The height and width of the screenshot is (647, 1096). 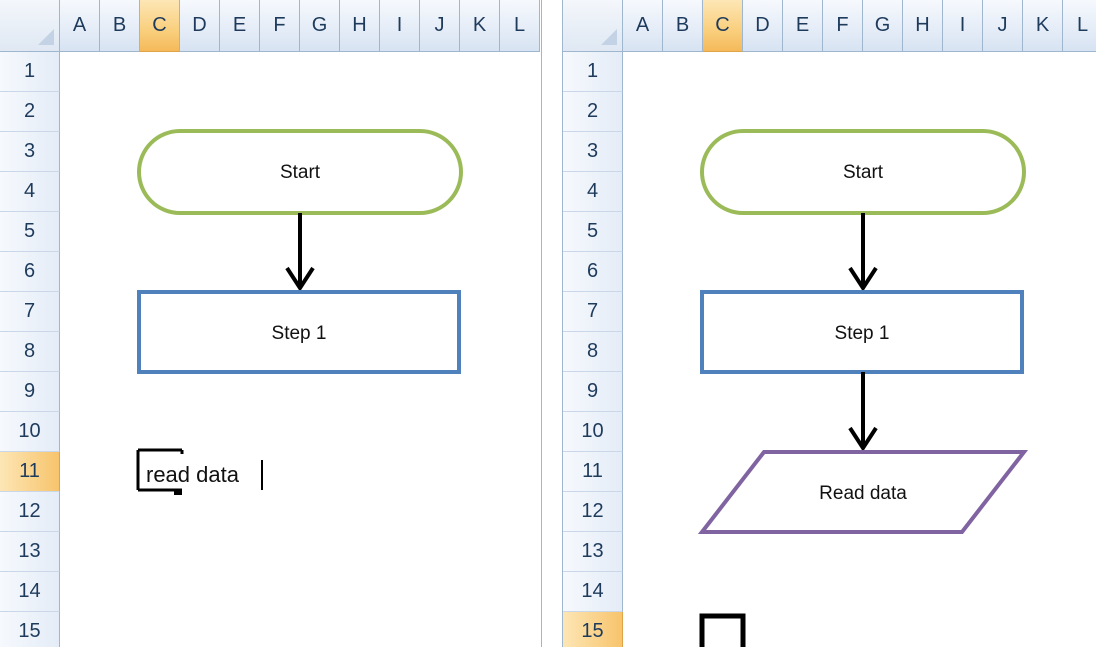 What do you see at coordinates (863, 493) in the screenshot?
I see `read-data-label: Read data` at bounding box center [863, 493].